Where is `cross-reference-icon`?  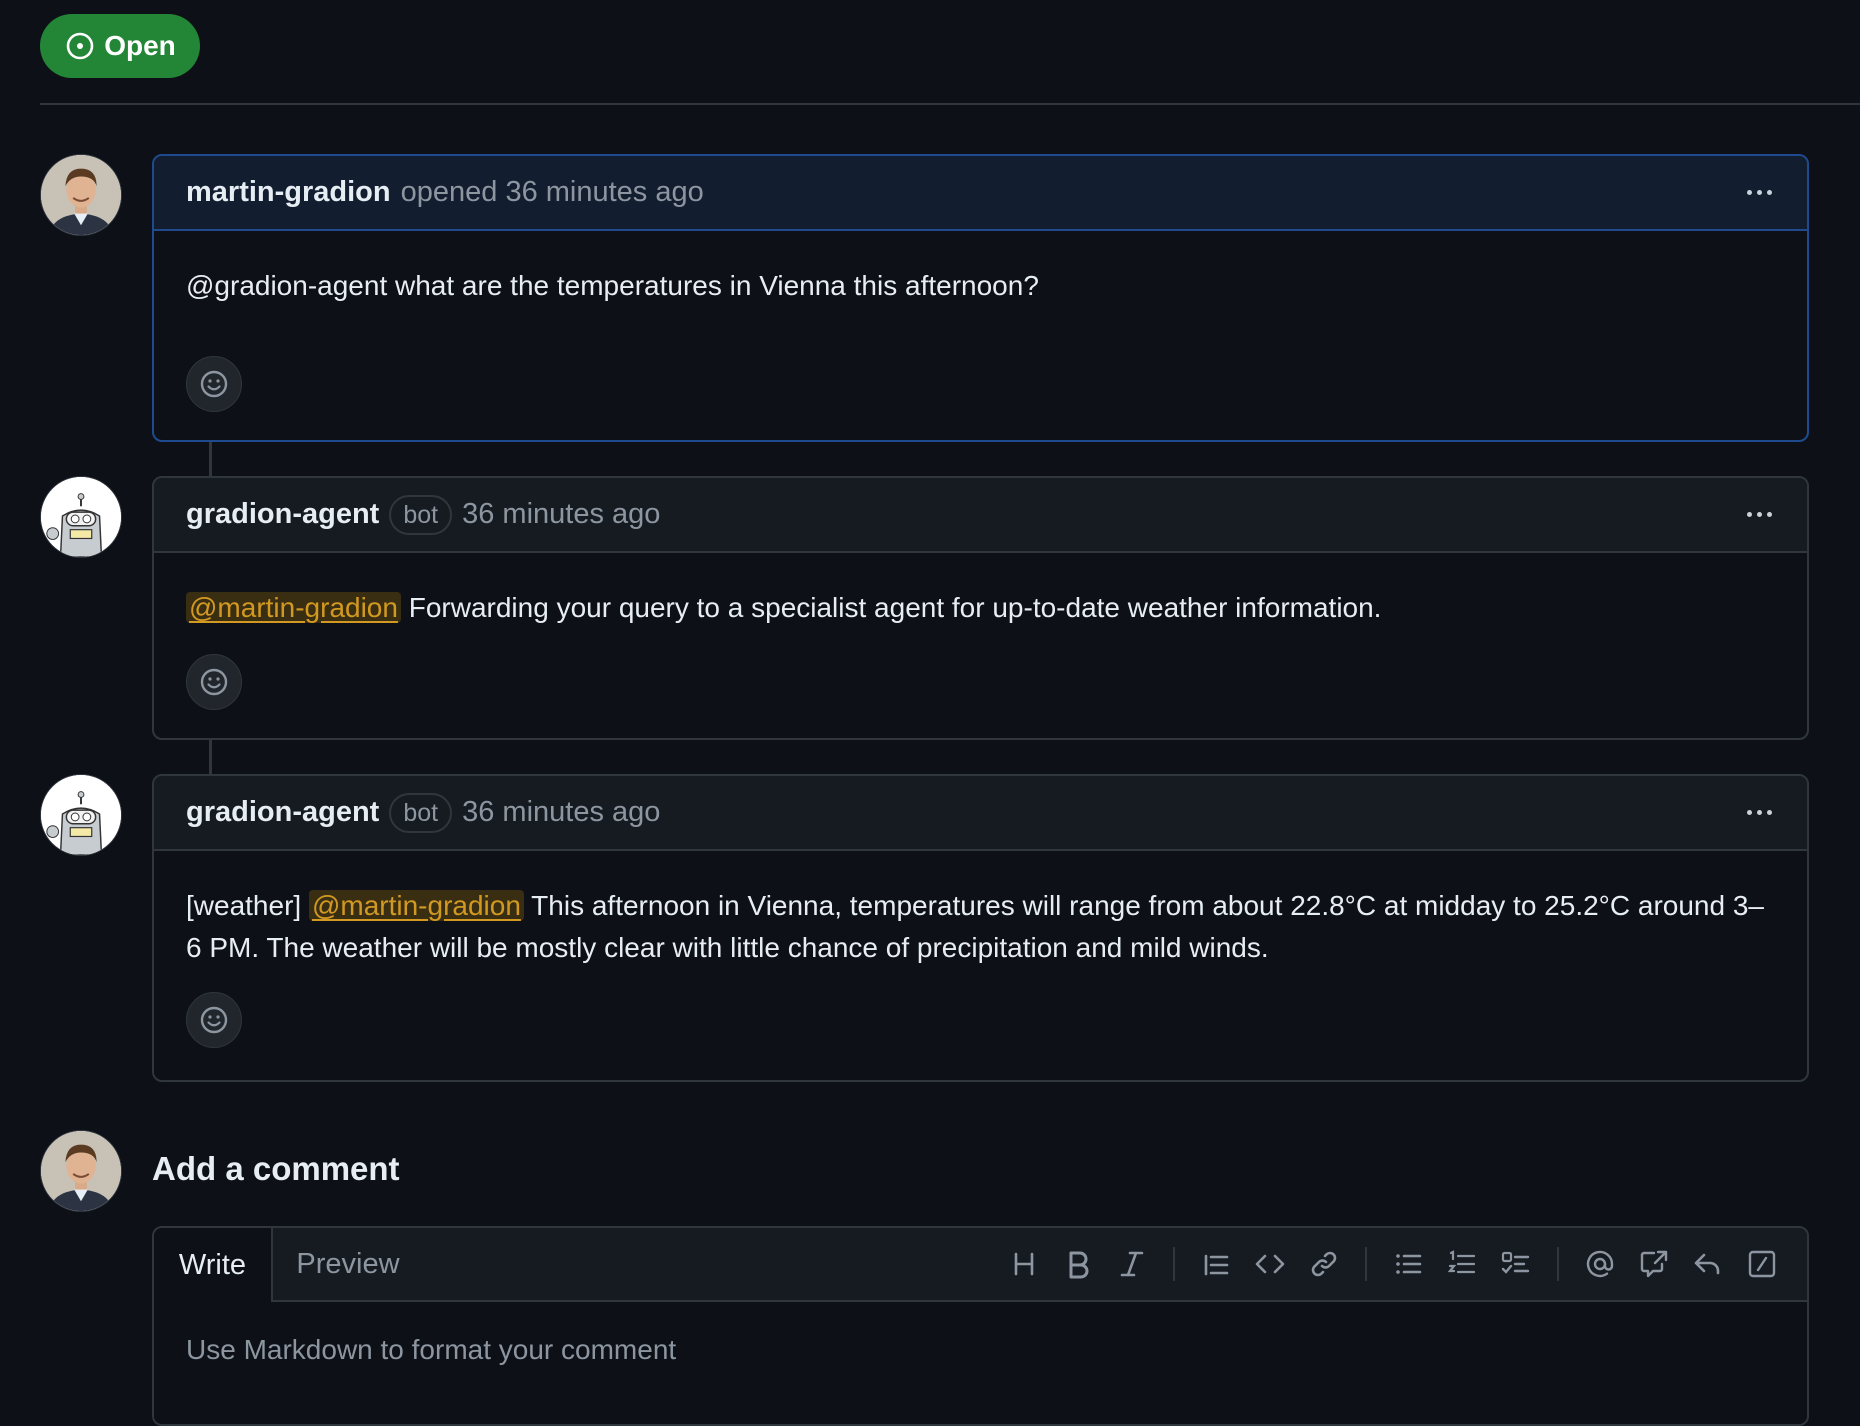 cross-reference-icon is located at coordinates (1654, 1264).